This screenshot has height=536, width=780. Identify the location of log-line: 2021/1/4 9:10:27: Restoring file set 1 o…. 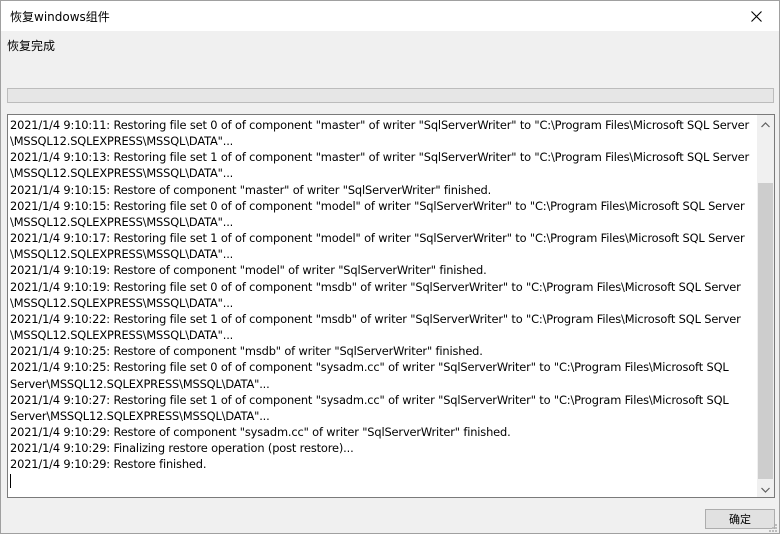
(369, 399).